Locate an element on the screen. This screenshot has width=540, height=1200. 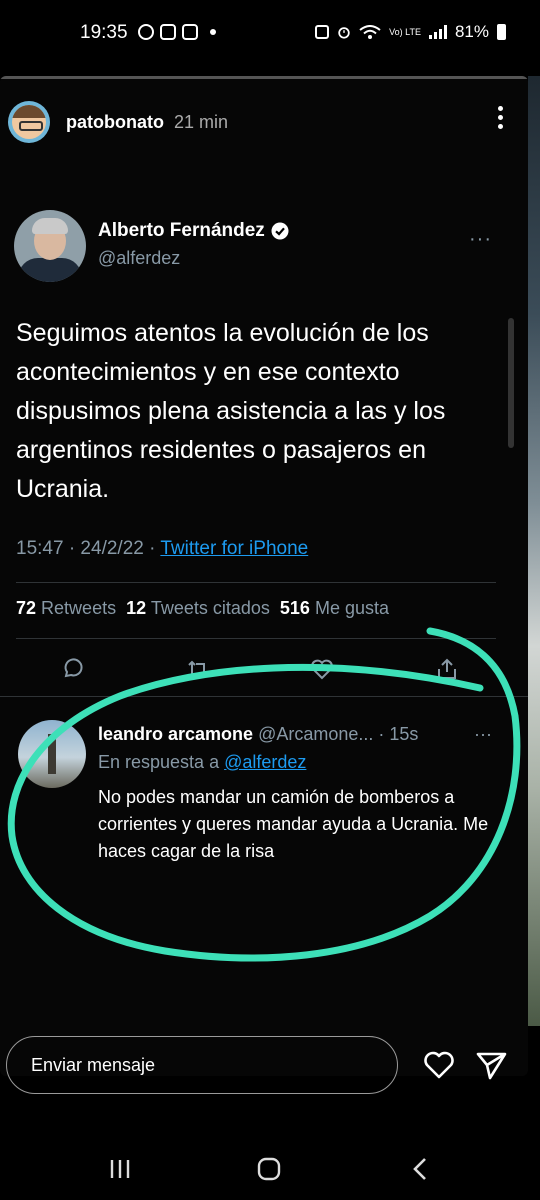
next-story-preview is located at coordinates (534, 551).